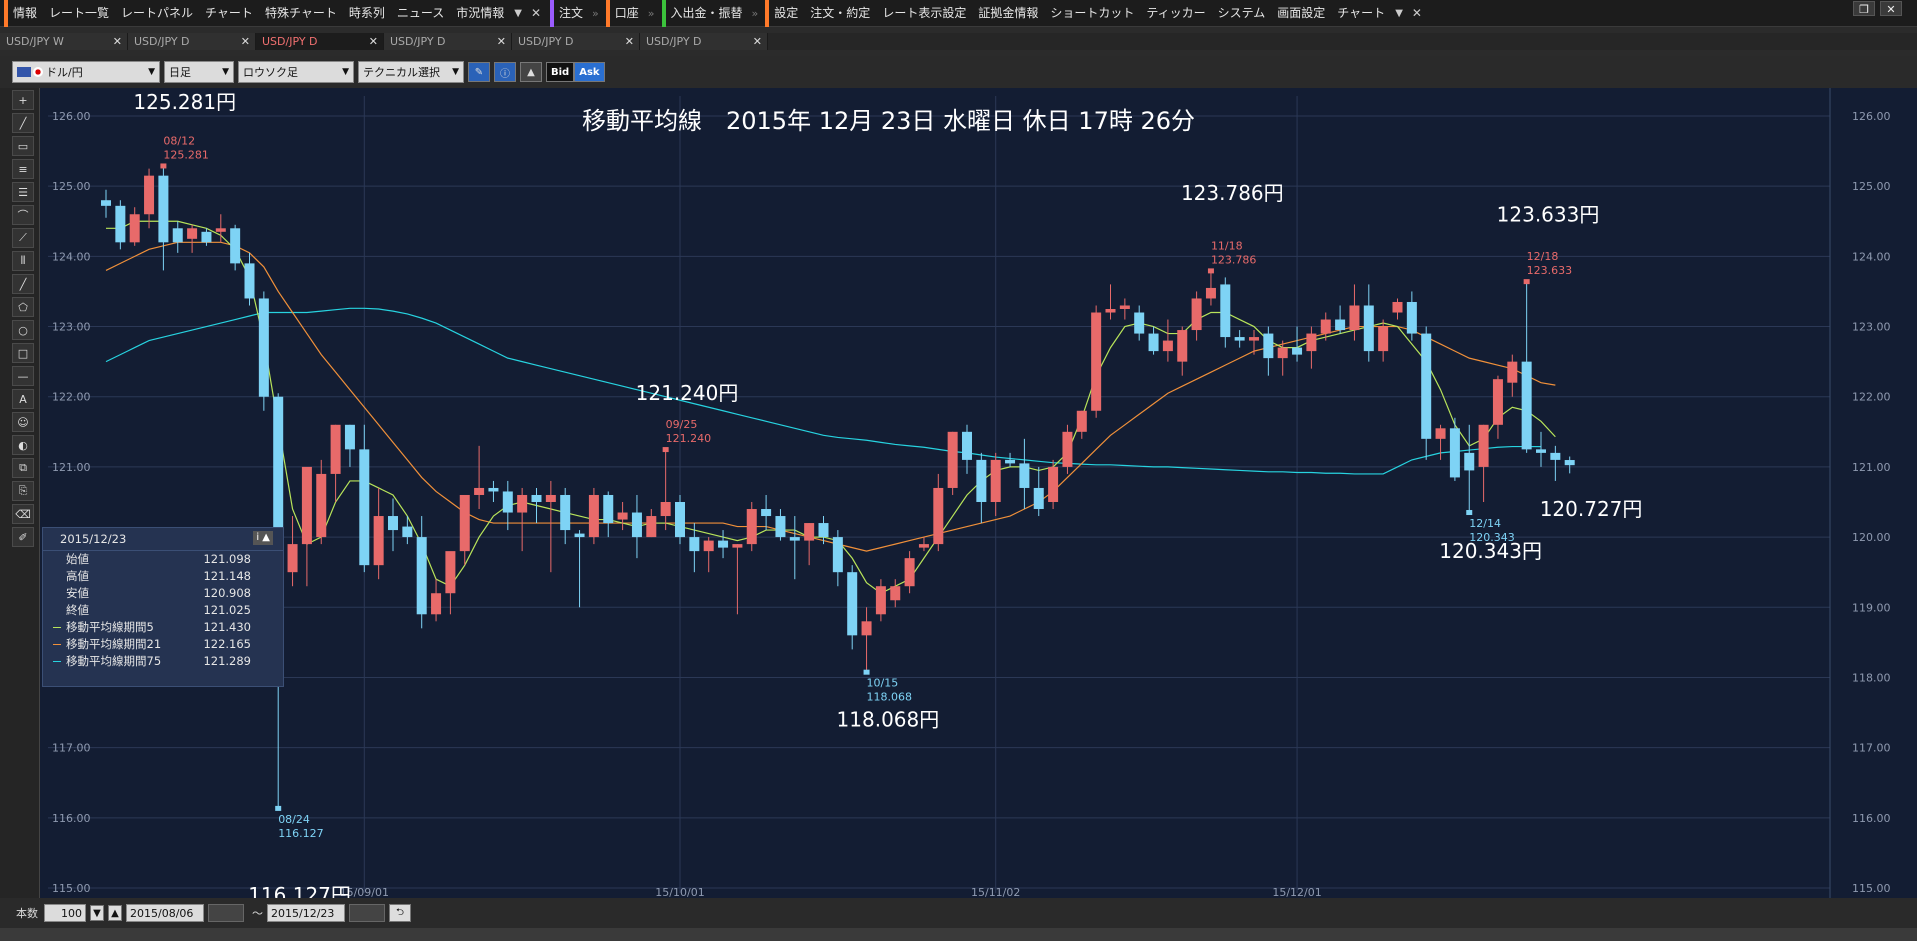  Describe the element at coordinates (480, 13) in the screenshot. I see `menu-item: 市況情報` at that location.